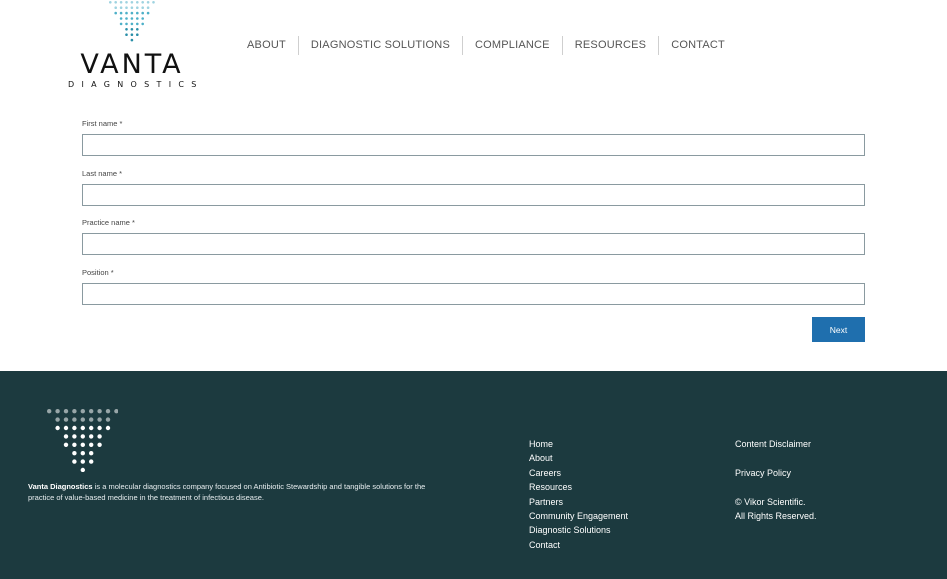  Describe the element at coordinates (578, 530) in the screenshot. I see `footer-link-diagnostic-solutions: Diagnostic Solutions` at that location.